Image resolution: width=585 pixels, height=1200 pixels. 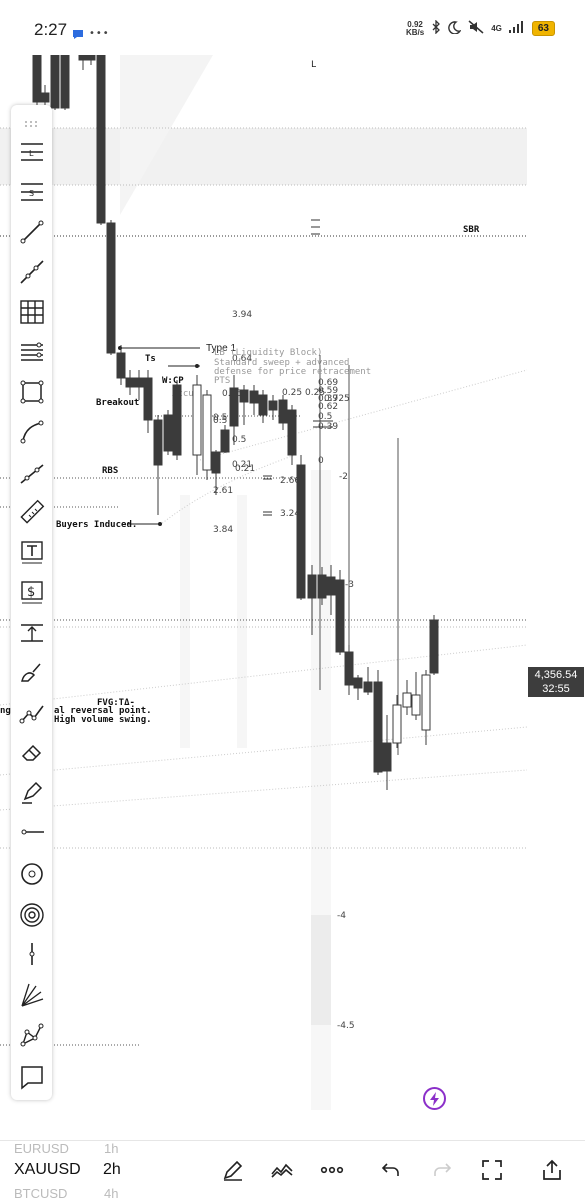 I want to click on horizontal-ray-tool, so click(x=31, y=831).